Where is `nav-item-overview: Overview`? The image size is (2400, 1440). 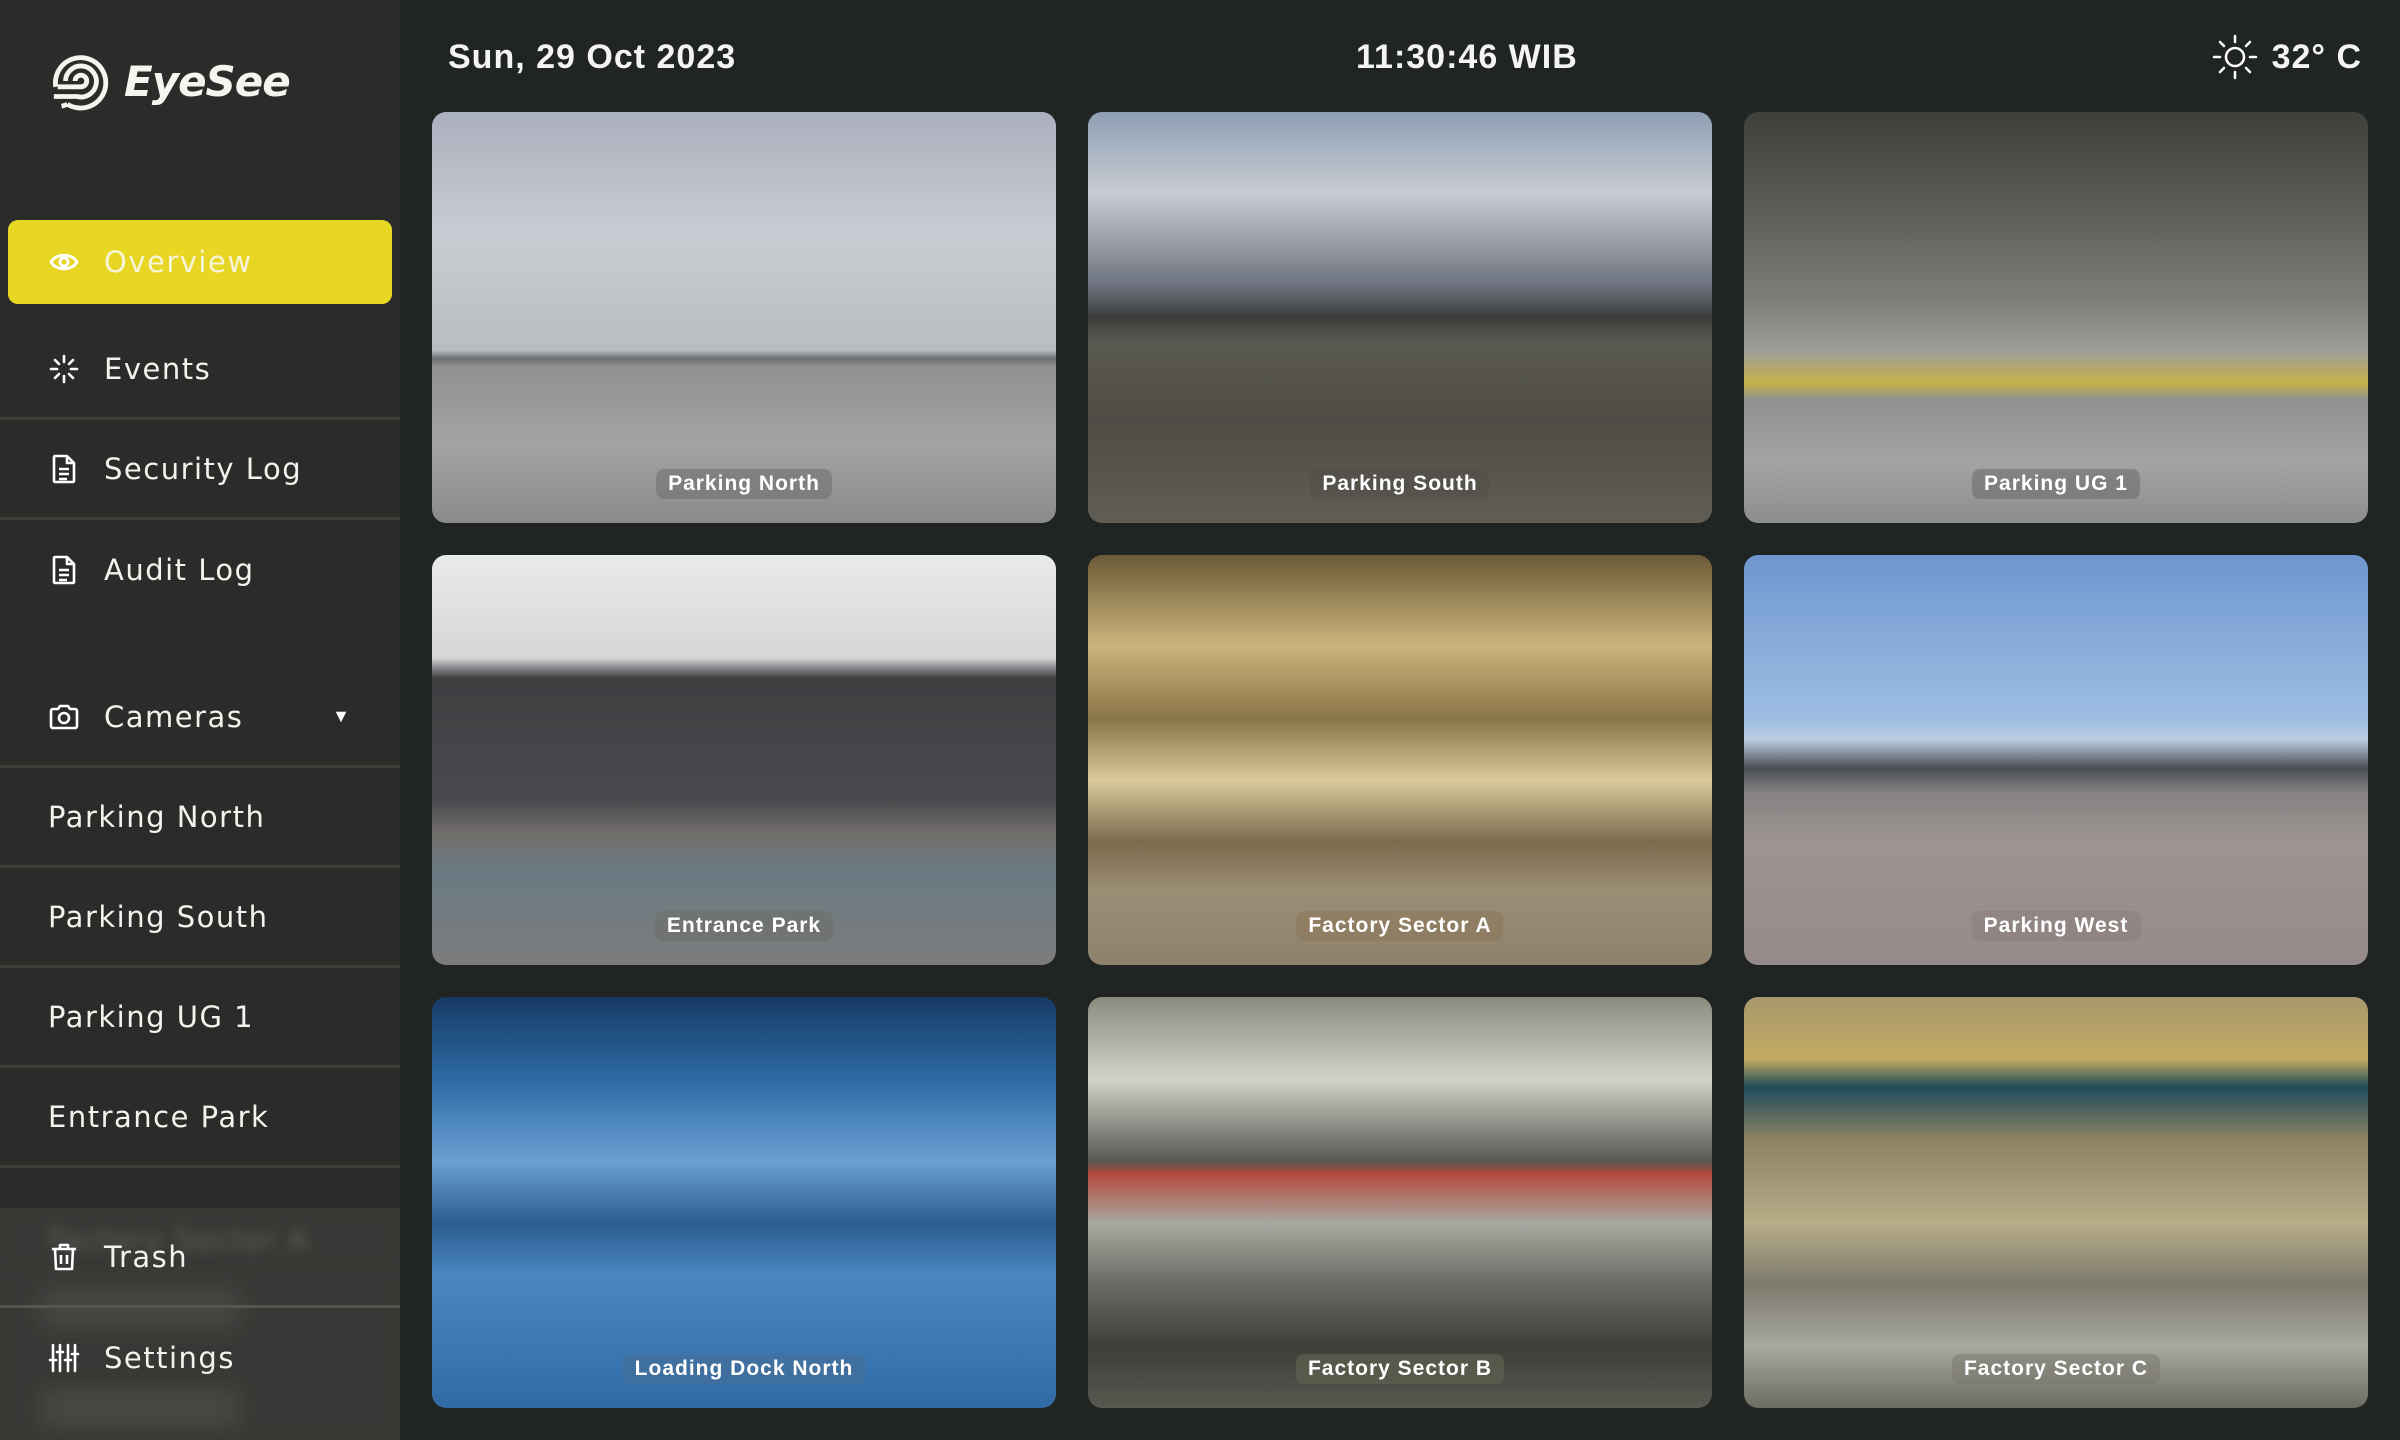 nav-item-overview: Overview is located at coordinates (200, 262).